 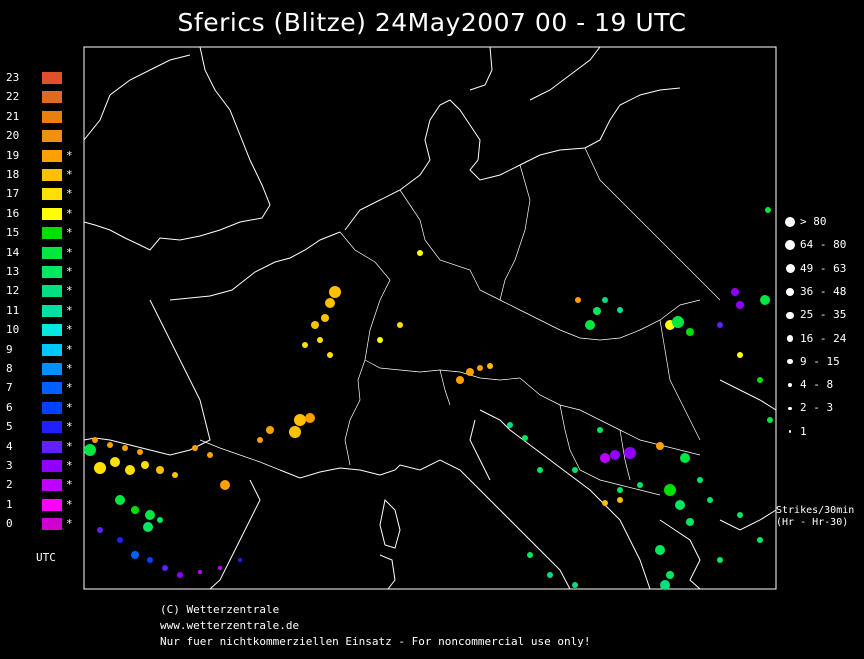 What do you see at coordinates (40, 78) in the screenshot?
I see `utc-legend-row: 23` at bounding box center [40, 78].